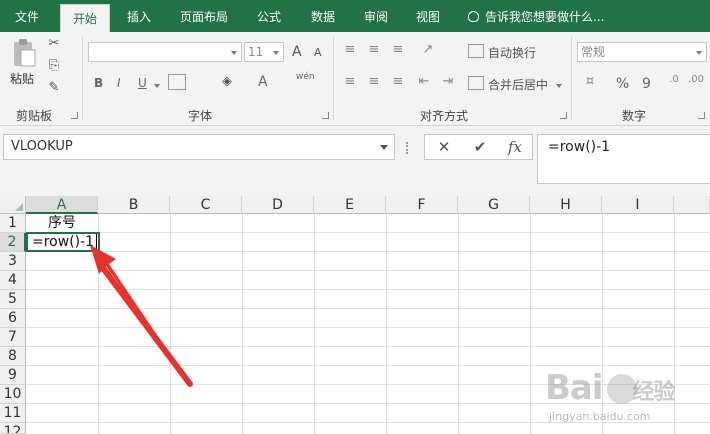 The width and height of the screenshot is (710, 434). Describe the element at coordinates (398, 49) in the screenshot. I see `bottom-align-icon: ≡` at that location.